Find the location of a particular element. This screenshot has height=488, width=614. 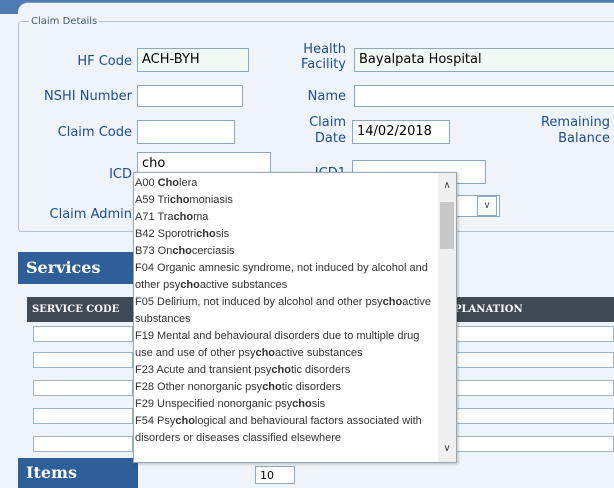

dropdown-scrollbar: ∧ ∨ is located at coordinates (447, 317).